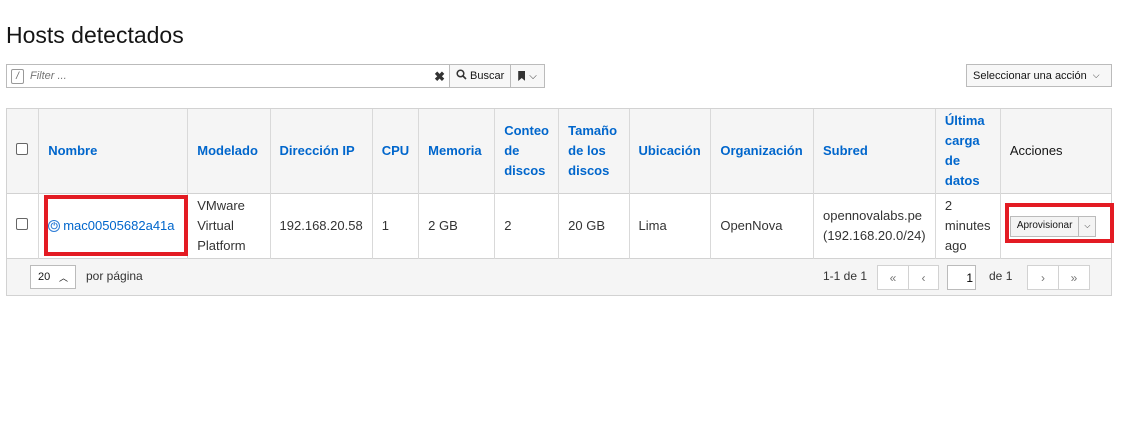 Image resolution: width=1141 pixels, height=439 pixels. I want to click on clear-icon: ✖, so click(439, 77).